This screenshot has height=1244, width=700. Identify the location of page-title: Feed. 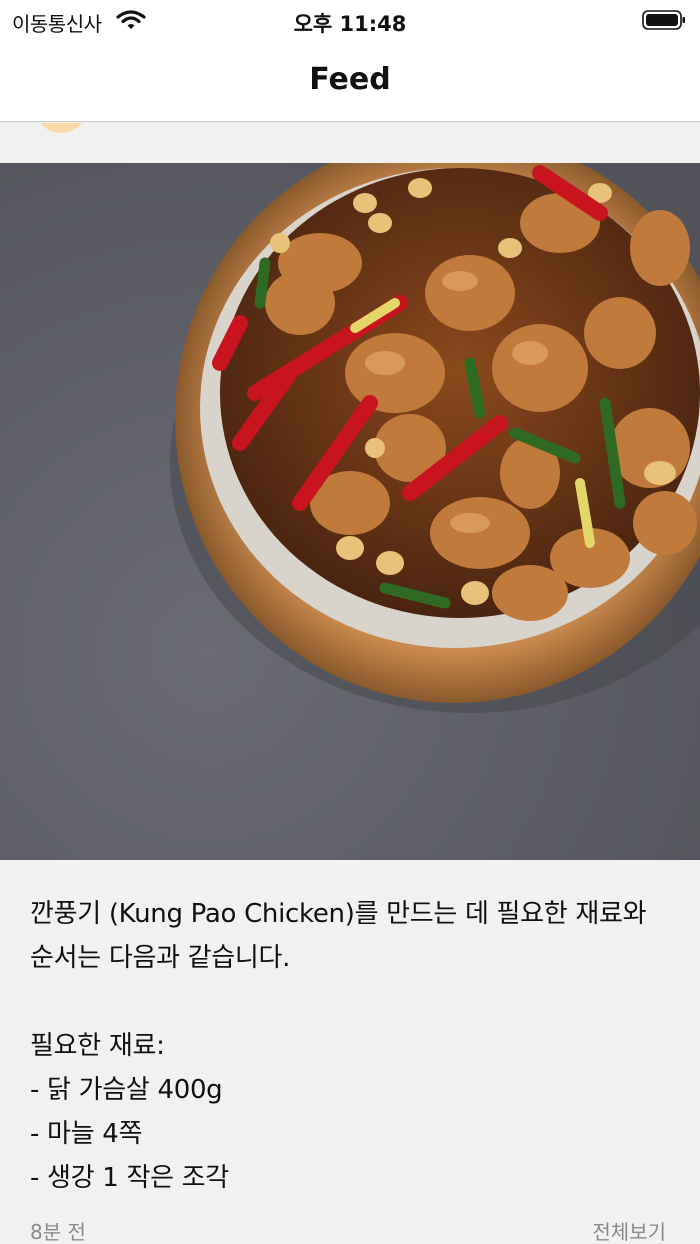
(350, 79).